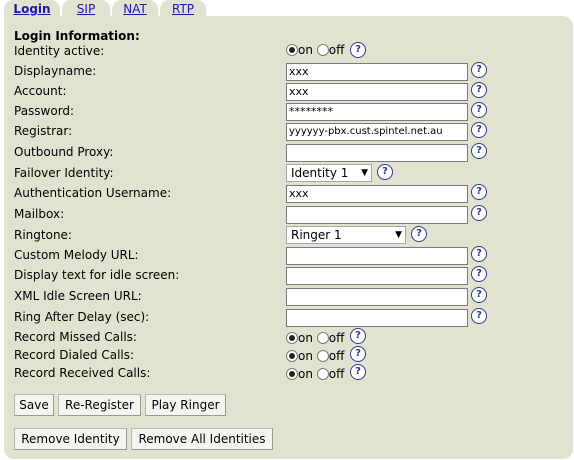 Image resolution: width=574 pixels, height=460 pixels. I want to click on row-password: Password: ******** ?, so click(287, 112).